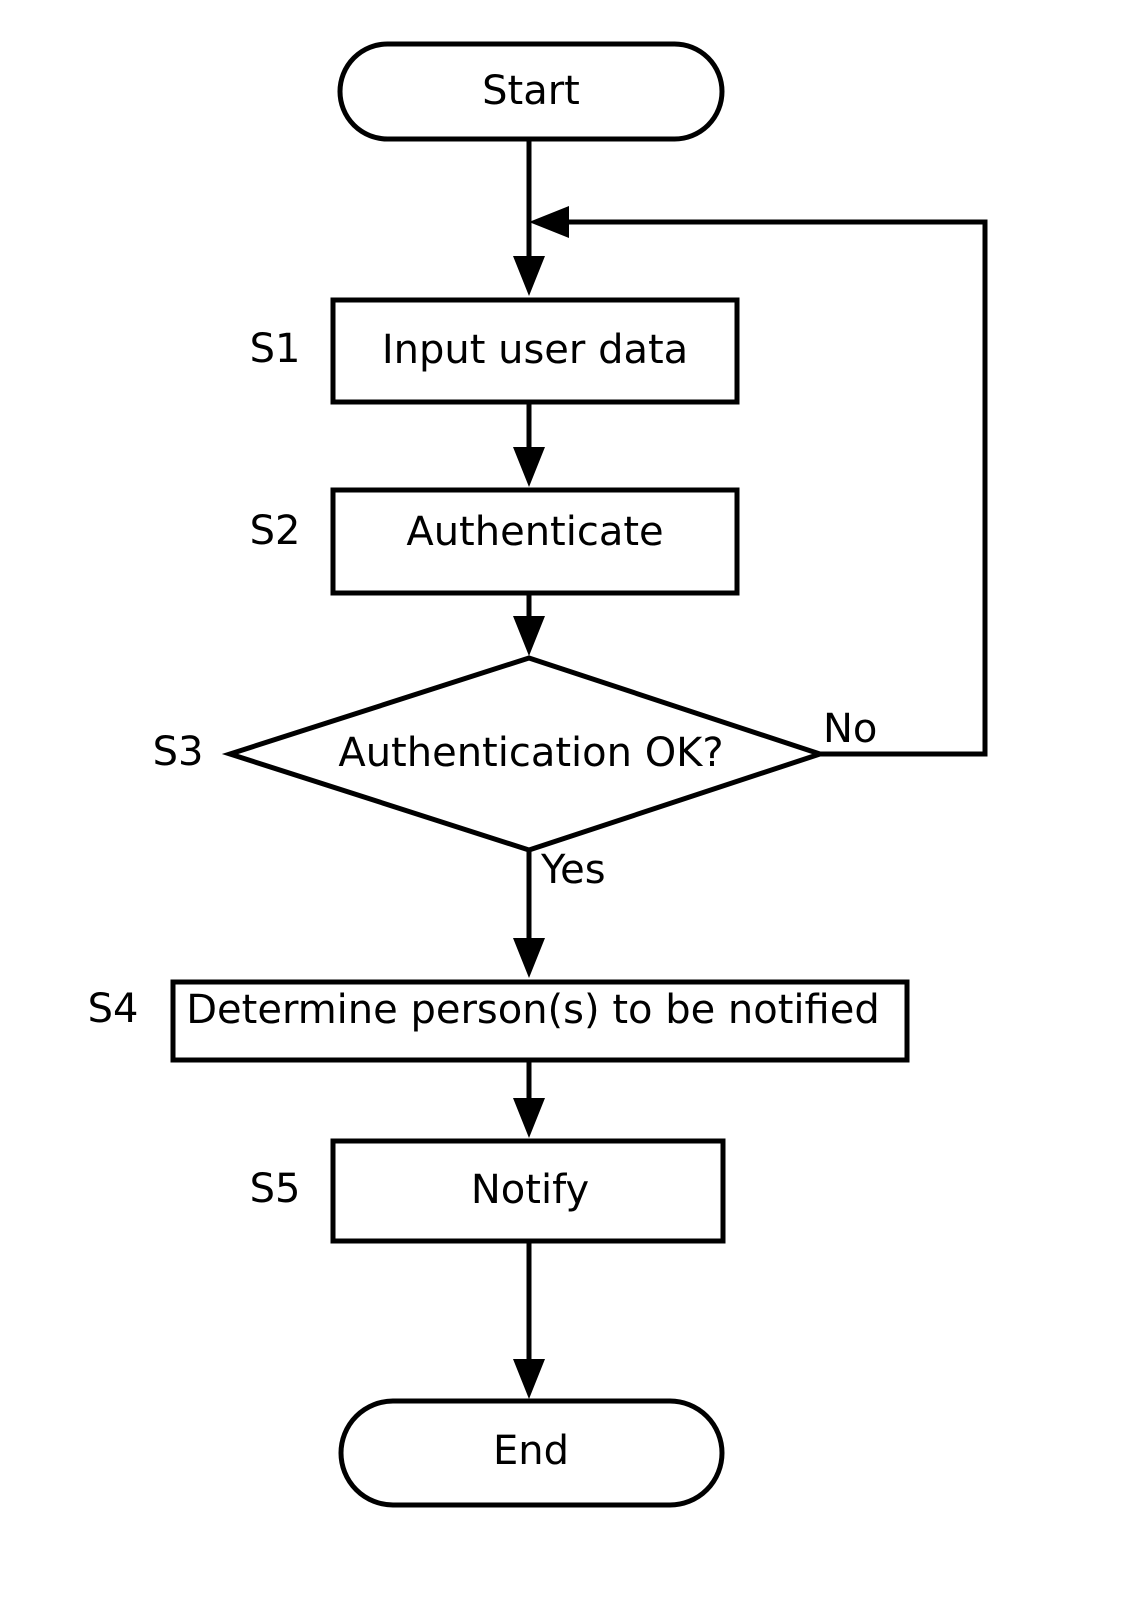  What do you see at coordinates (529, 1320) in the screenshot?
I see `connector-s5-to-end` at bounding box center [529, 1320].